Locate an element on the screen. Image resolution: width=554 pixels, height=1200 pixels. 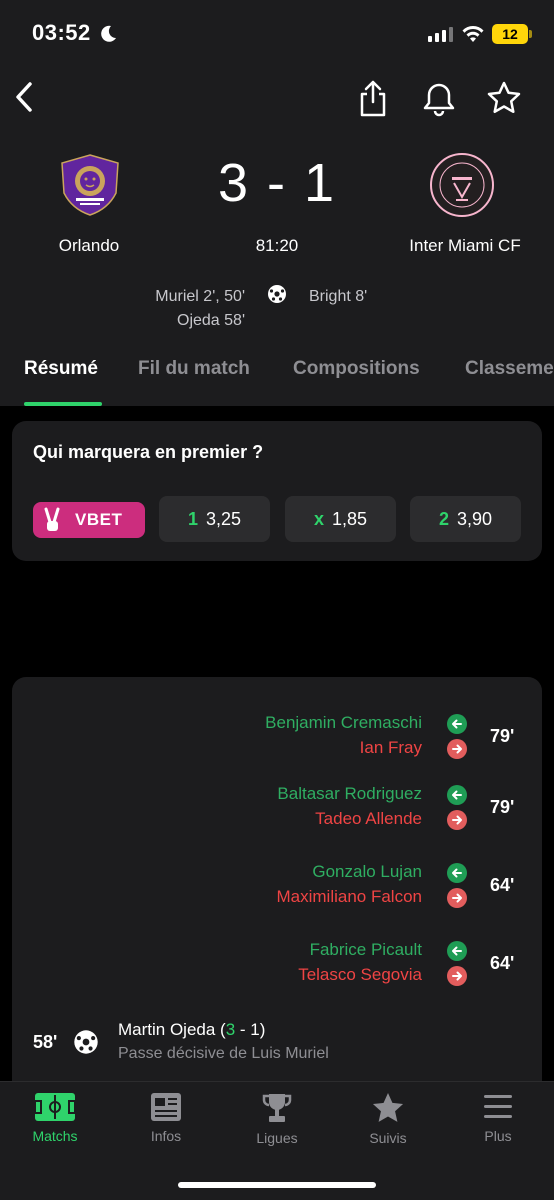
status-time: 03:52 is located at coordinates (61, 32).